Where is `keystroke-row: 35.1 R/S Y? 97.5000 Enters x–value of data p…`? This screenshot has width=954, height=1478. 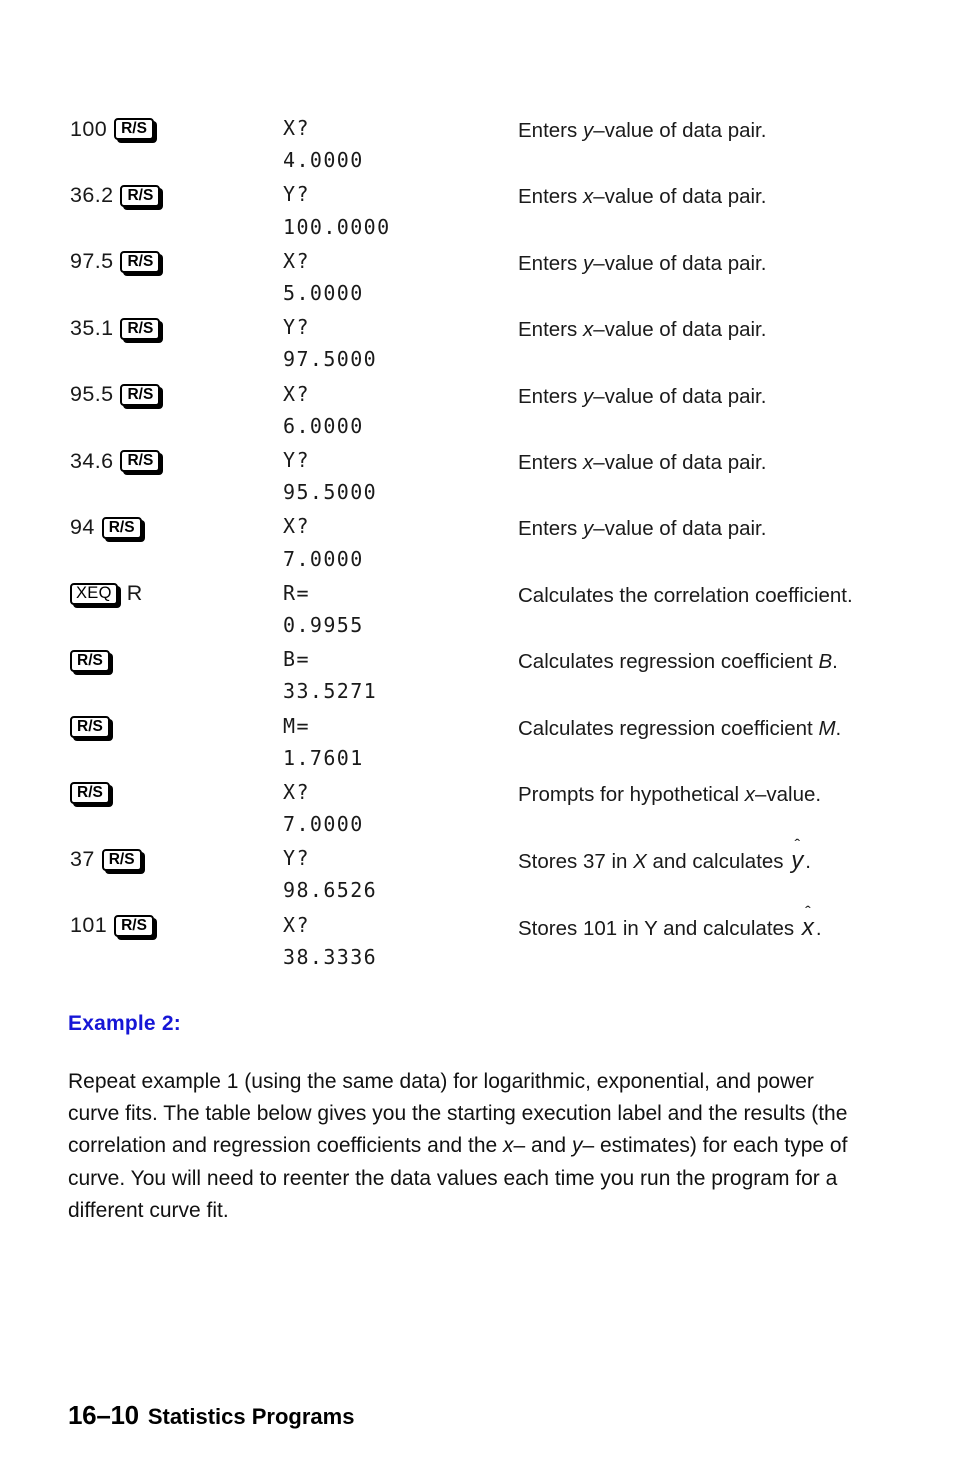
keystroke-row: 35.1 R/S Y? 97.5000 Enters x–value of data p… is located at coordinates (480, 344).